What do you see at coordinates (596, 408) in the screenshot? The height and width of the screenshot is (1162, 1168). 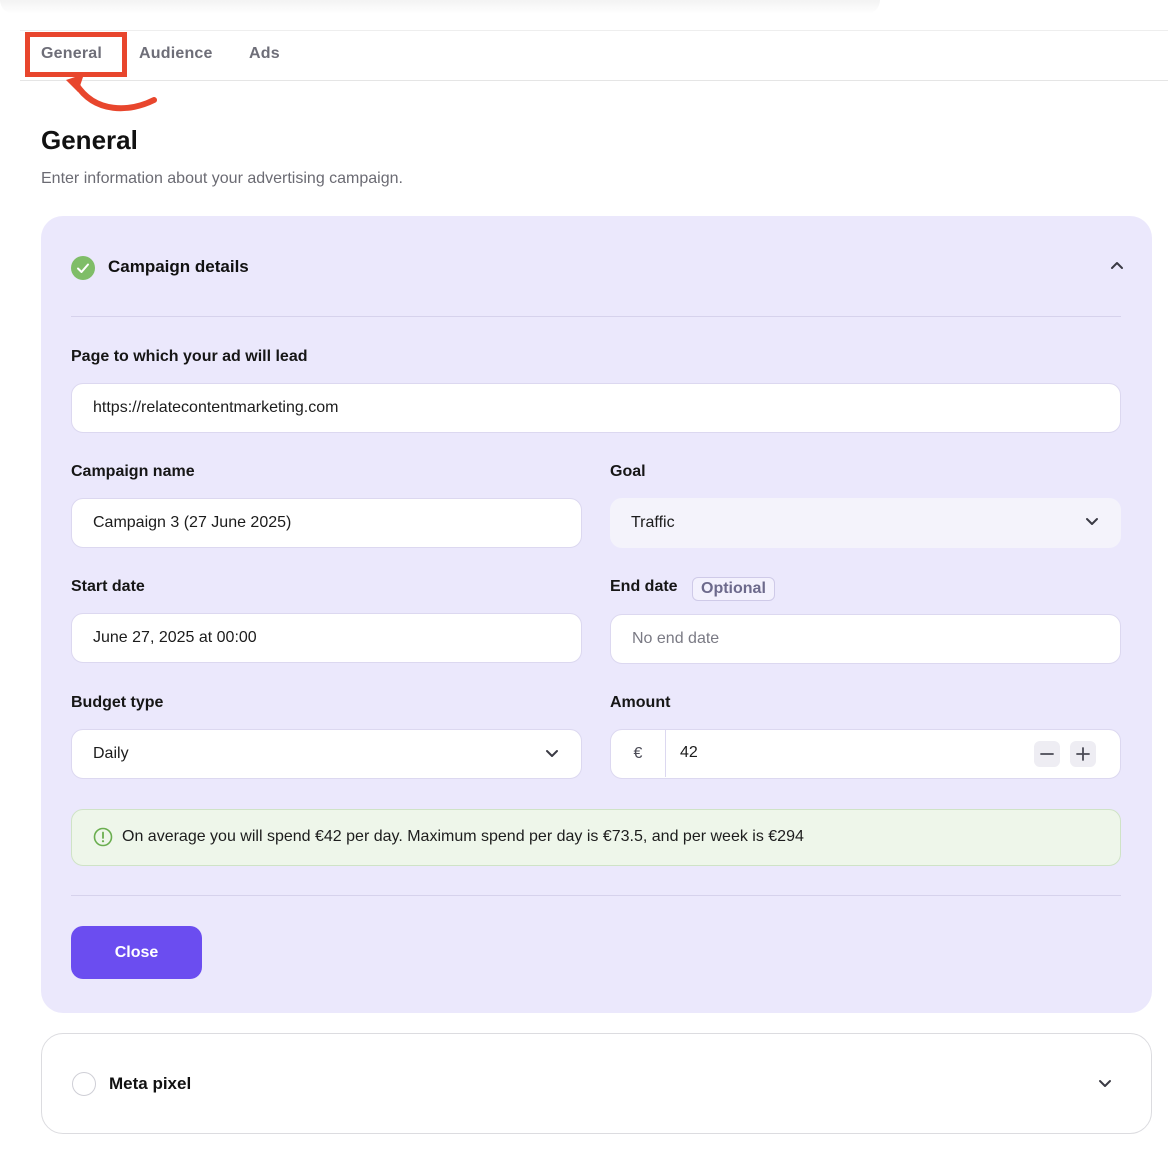 I see `page-url-input: https://relatecontentmarketing.com` at bounding box center [596, 408].